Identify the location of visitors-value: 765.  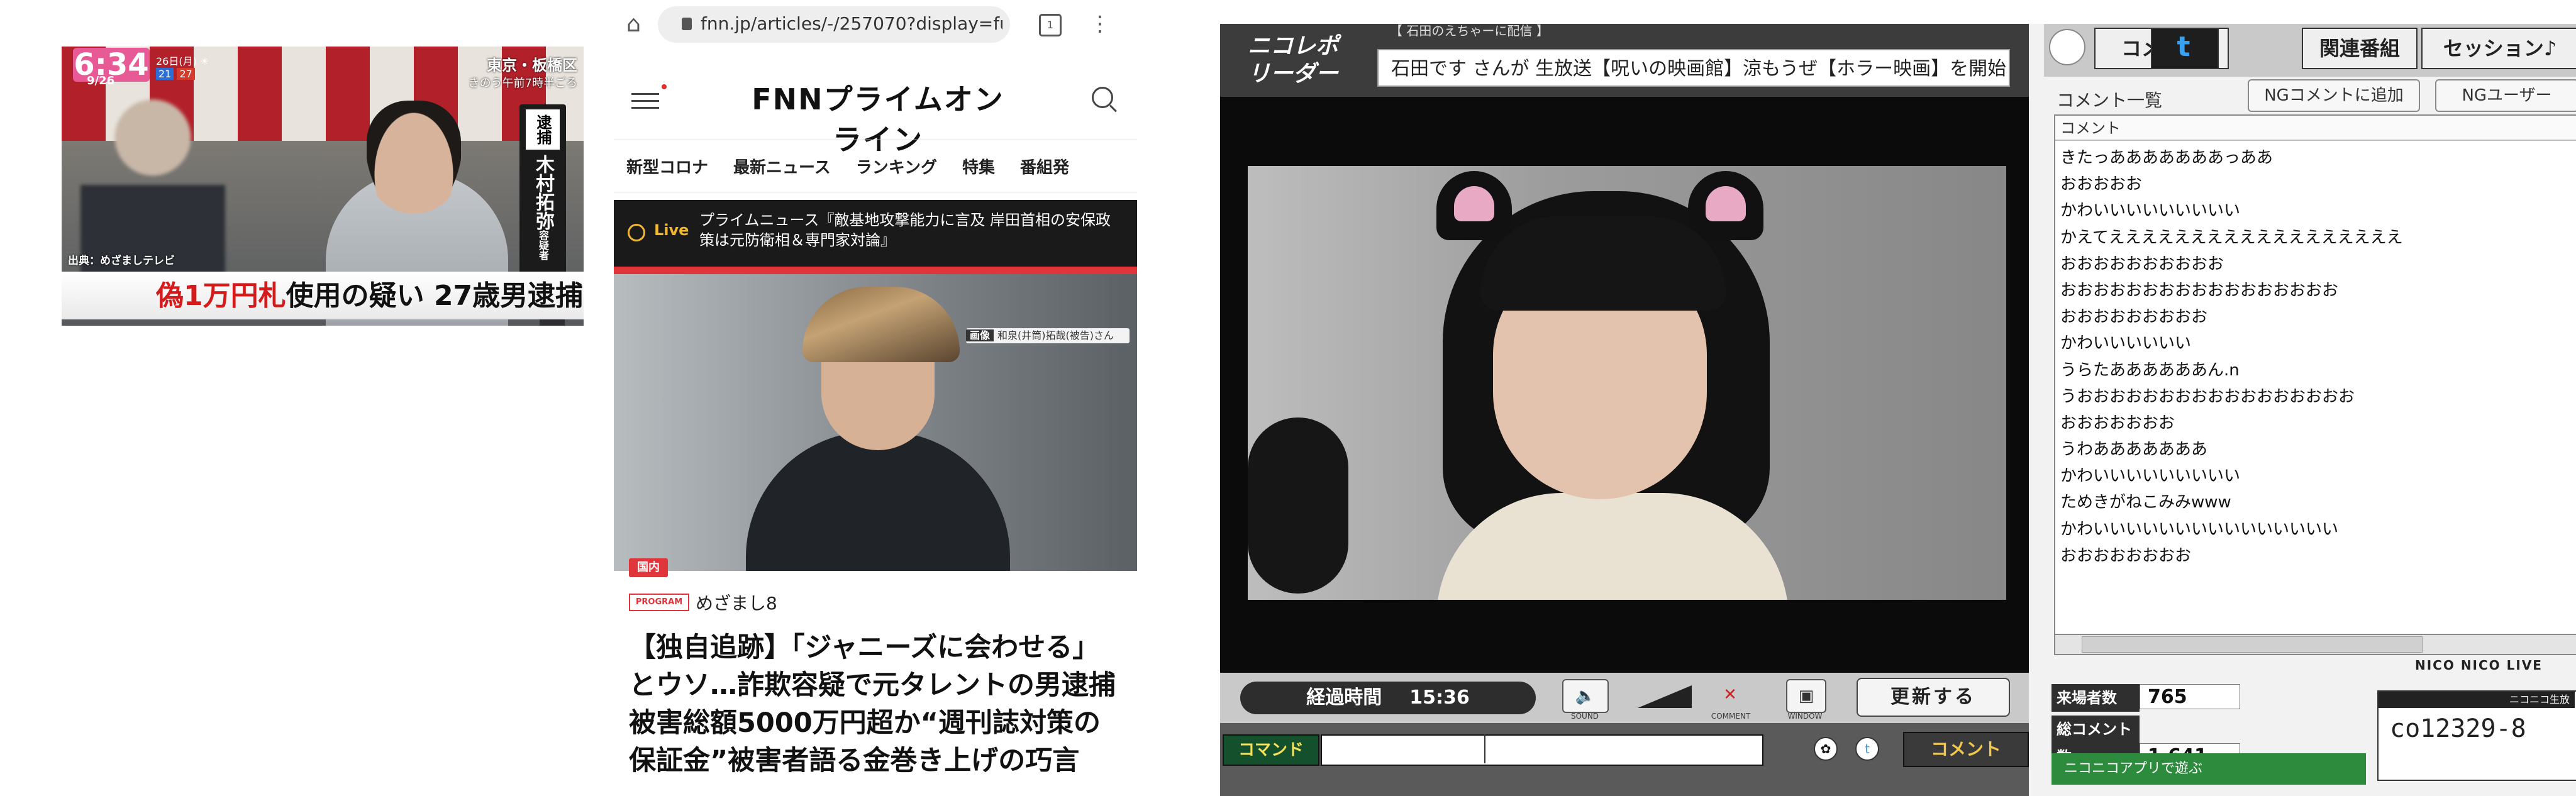
(2190, 696).